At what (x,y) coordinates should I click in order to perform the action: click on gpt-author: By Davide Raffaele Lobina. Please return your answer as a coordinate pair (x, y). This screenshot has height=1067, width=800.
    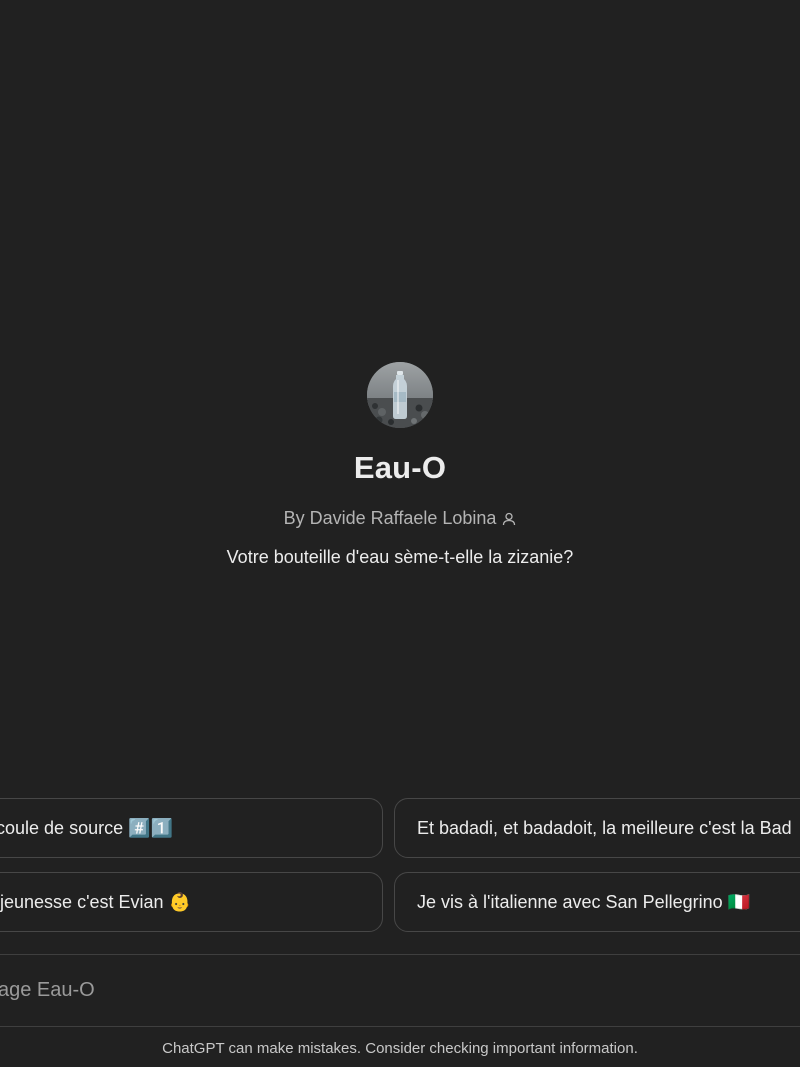
    Looking at the image, I should click on (400, 518).